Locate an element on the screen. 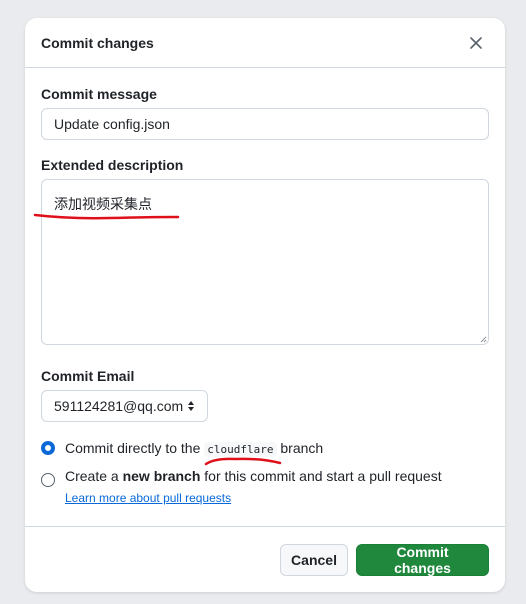 This screenshot has width=526, height=604. annotation-underline-description is located at coordinates (106, 216).